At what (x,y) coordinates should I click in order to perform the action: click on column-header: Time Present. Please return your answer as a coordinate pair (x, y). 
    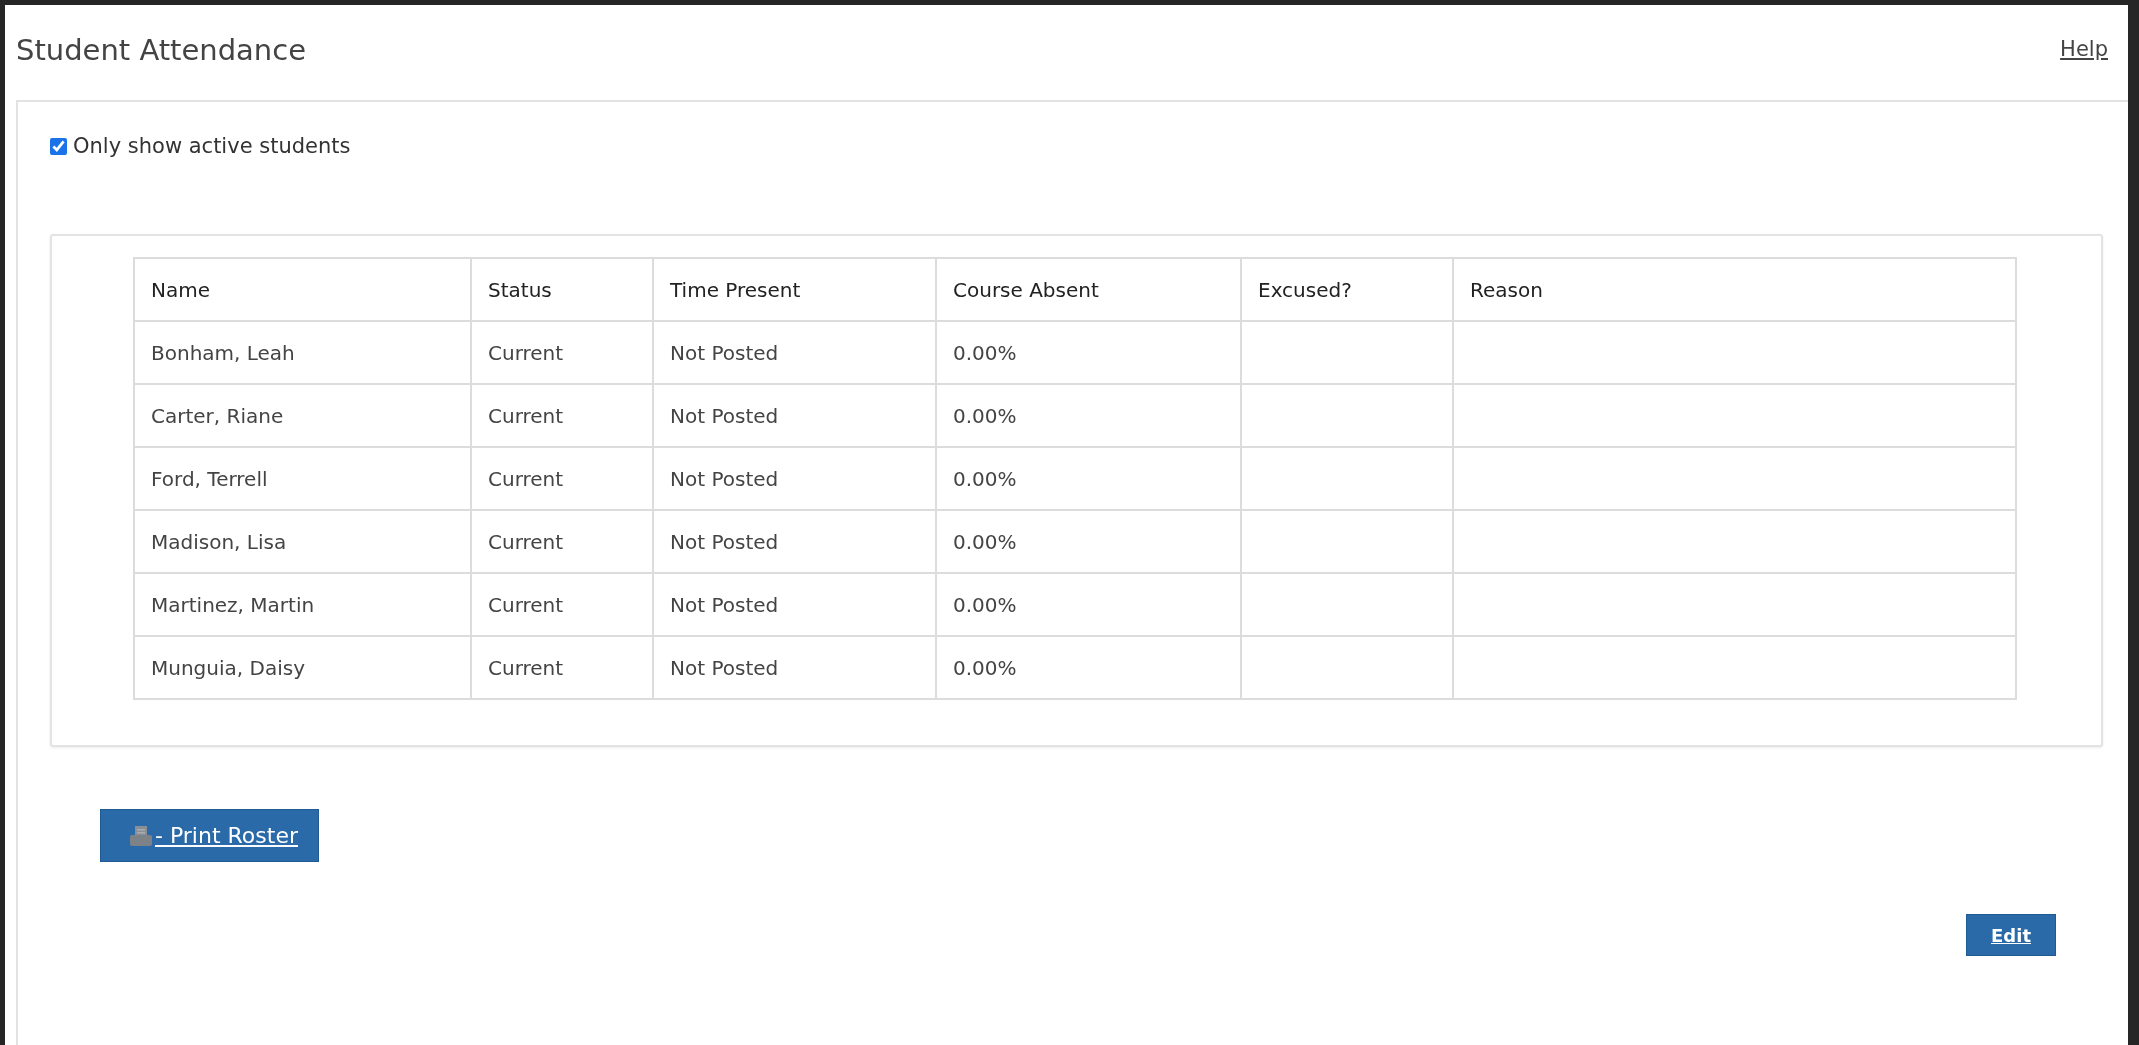
    Looking at the image, I should click on (794, 289).